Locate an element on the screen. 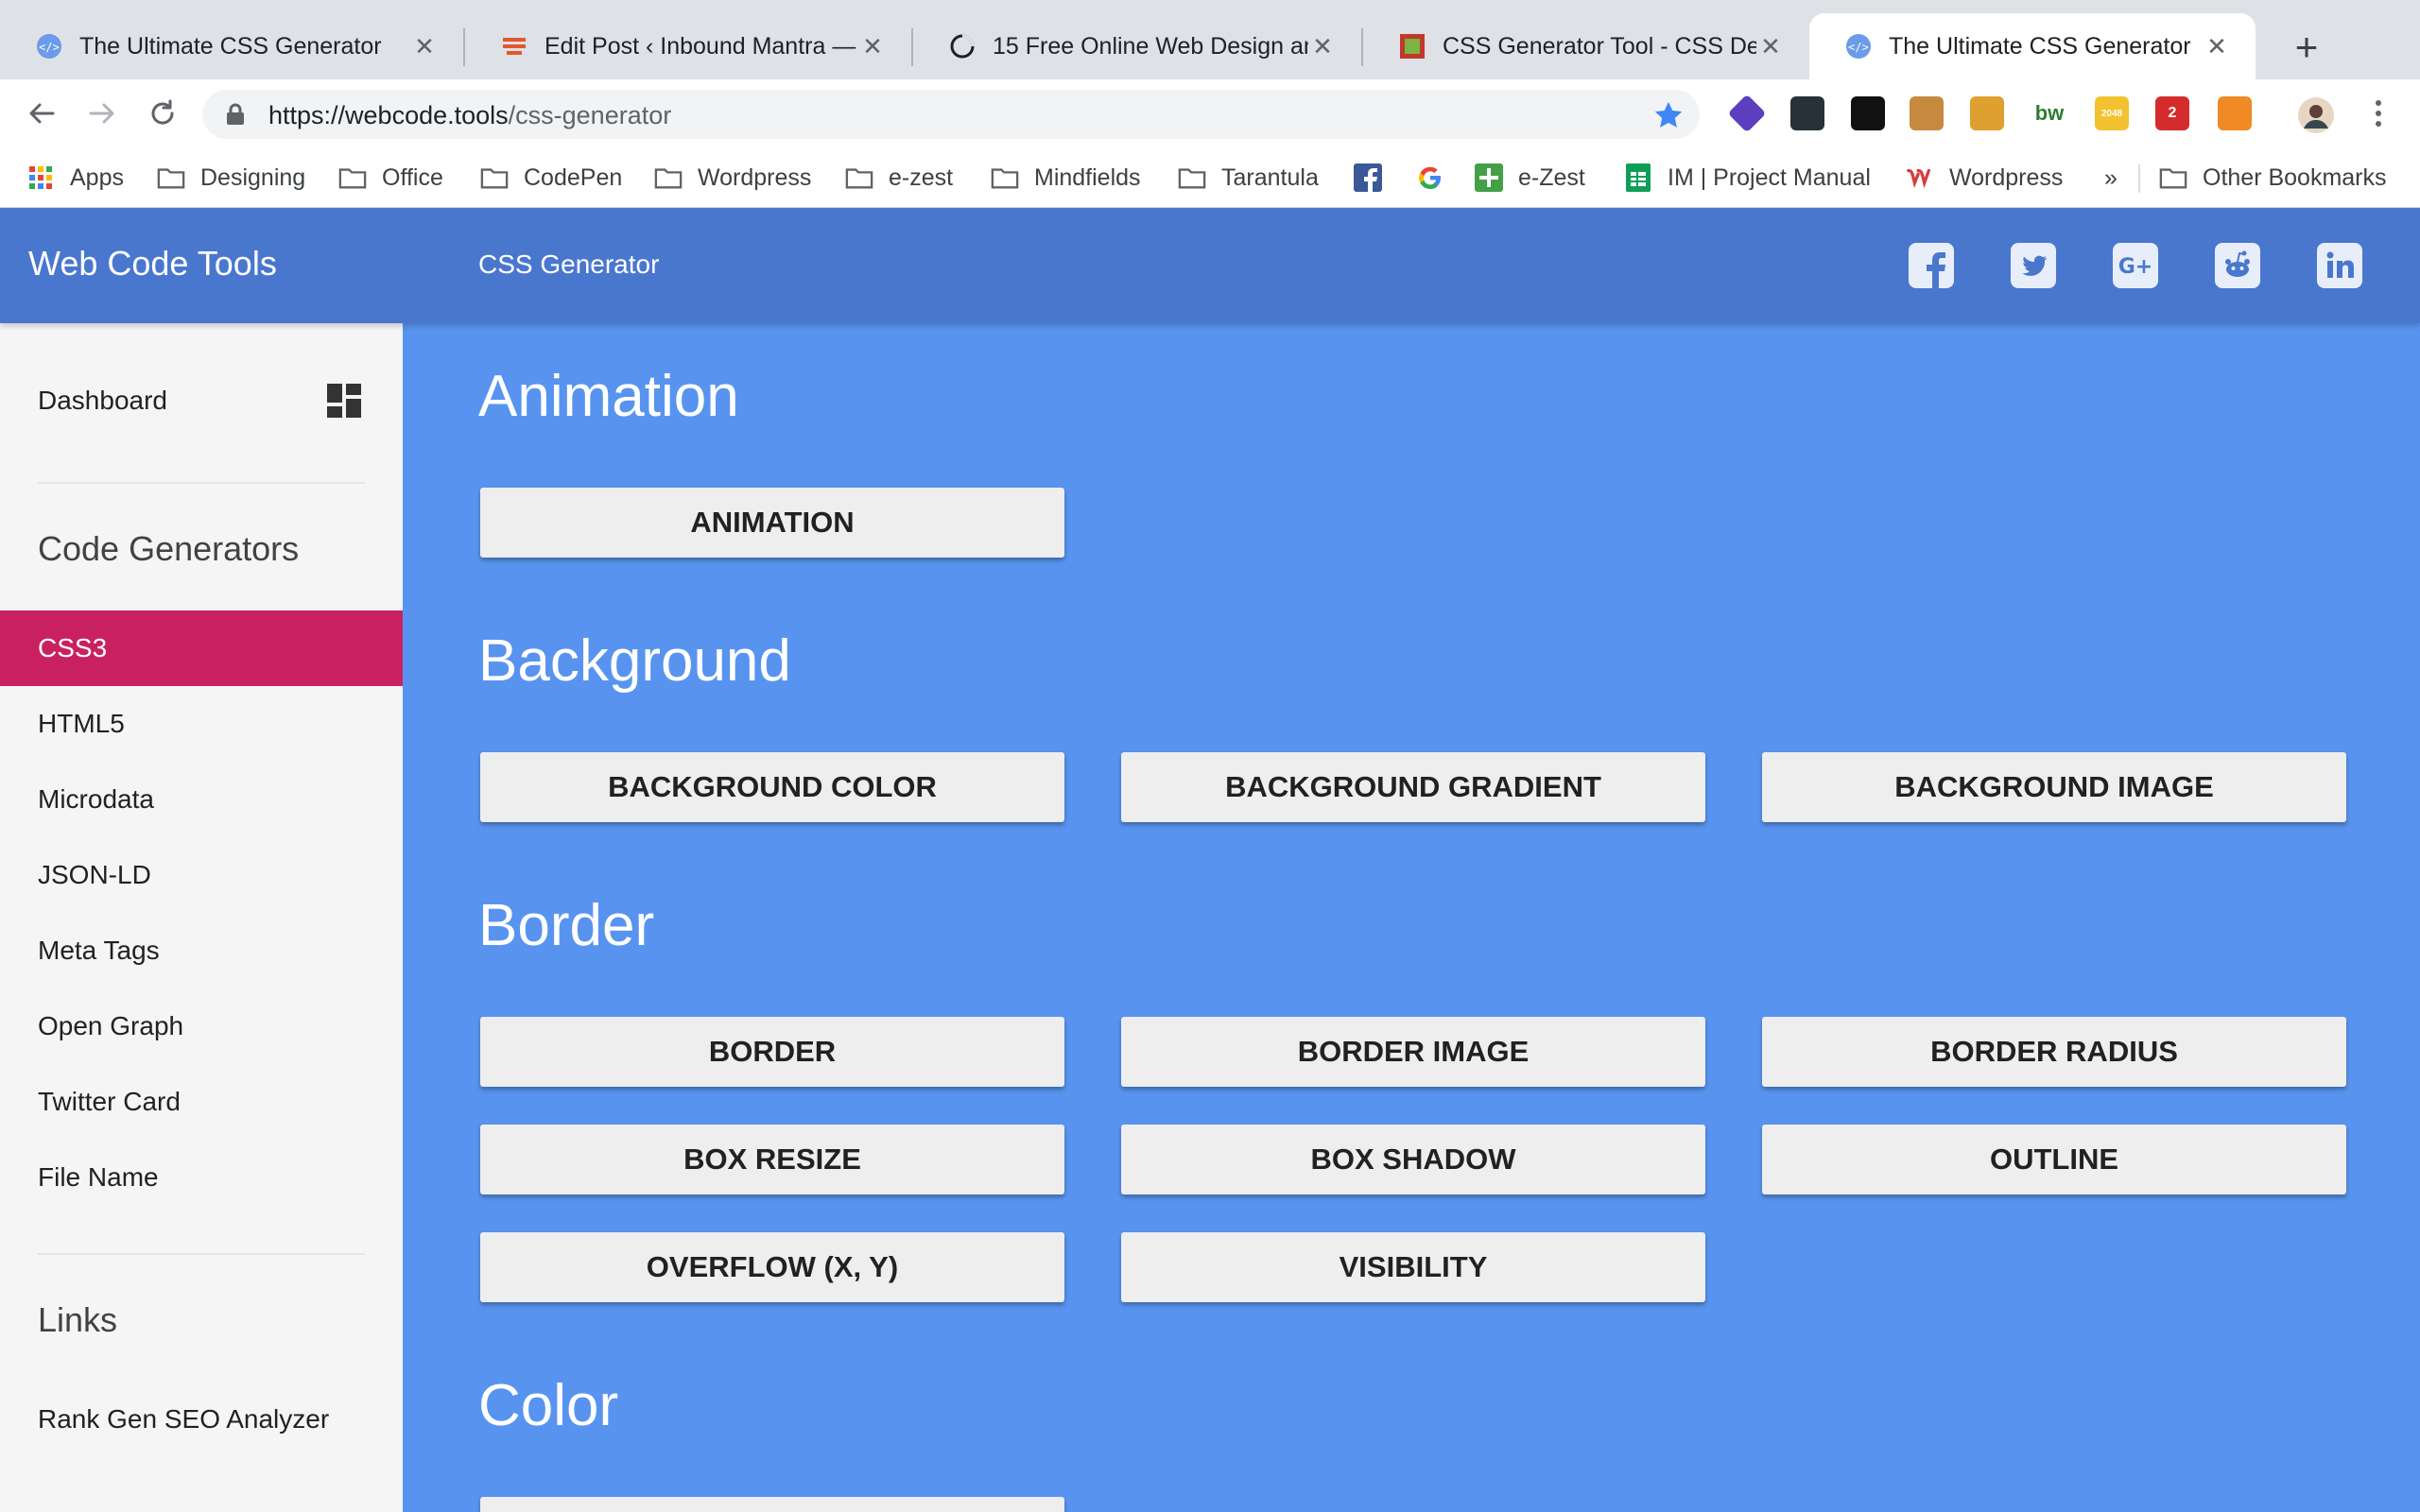 The width and height of the screenshot is (2420, 1512). background-image-button: BACKGROUND IMAGE is located at coordinates (2054, 787).